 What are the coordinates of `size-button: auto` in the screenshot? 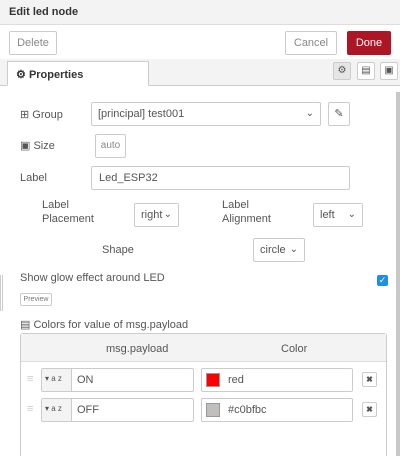 It's located at (110, 146).